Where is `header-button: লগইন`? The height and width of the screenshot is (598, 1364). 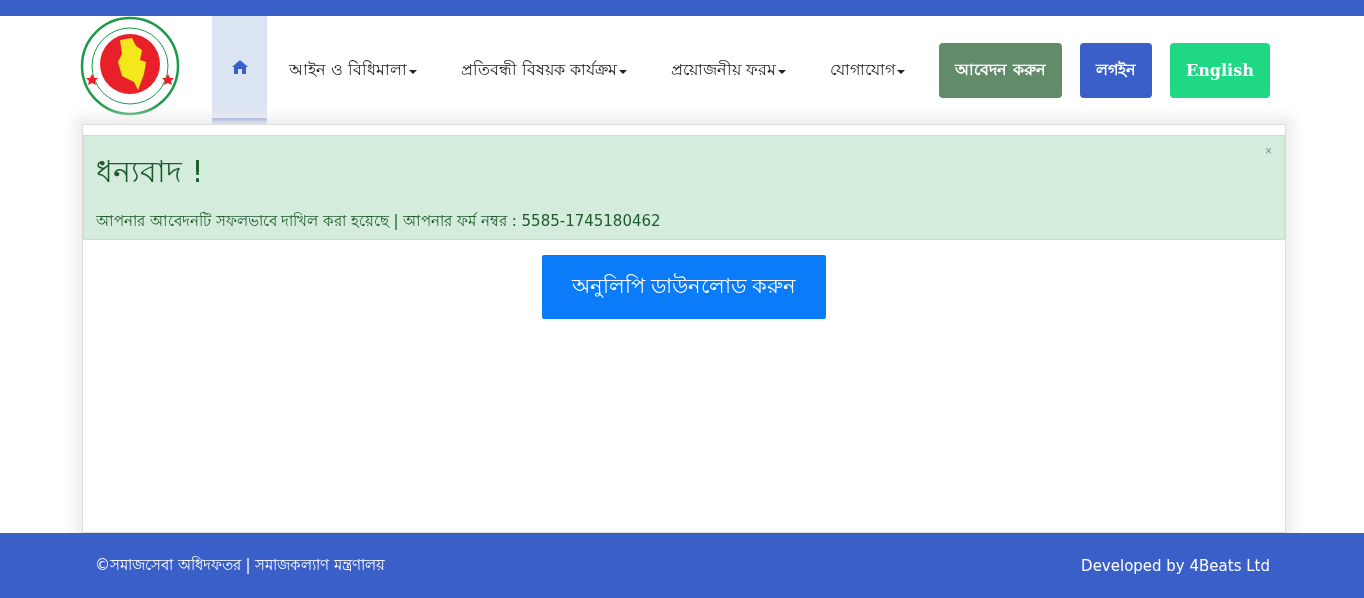 header-button: লগইন is located at coordinates (1116, 70).